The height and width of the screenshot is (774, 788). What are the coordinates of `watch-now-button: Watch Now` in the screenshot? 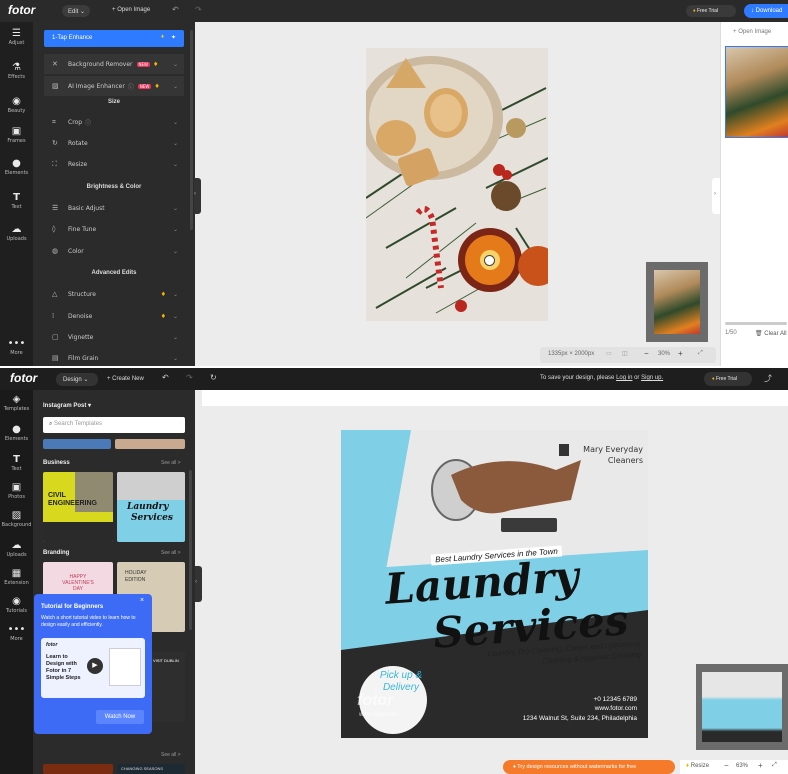 It's located at (120, 717).